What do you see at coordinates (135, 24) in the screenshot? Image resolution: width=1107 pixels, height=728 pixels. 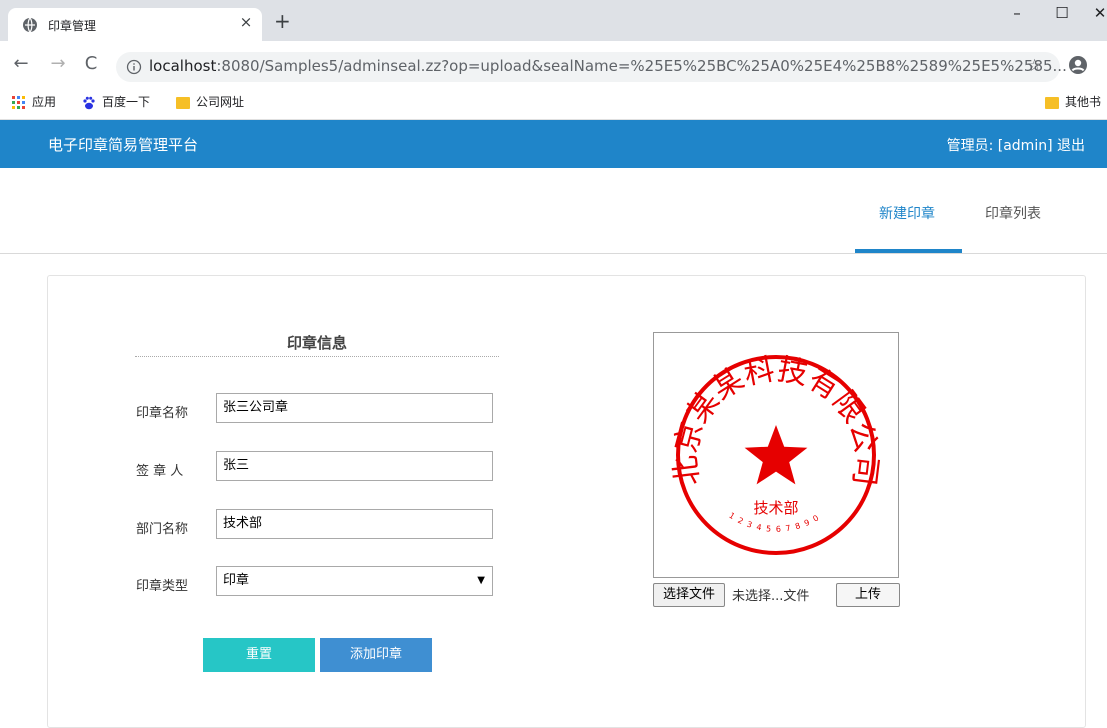 I see `browser-tab: 印章管理 ×` at bounding box center [135, 24].